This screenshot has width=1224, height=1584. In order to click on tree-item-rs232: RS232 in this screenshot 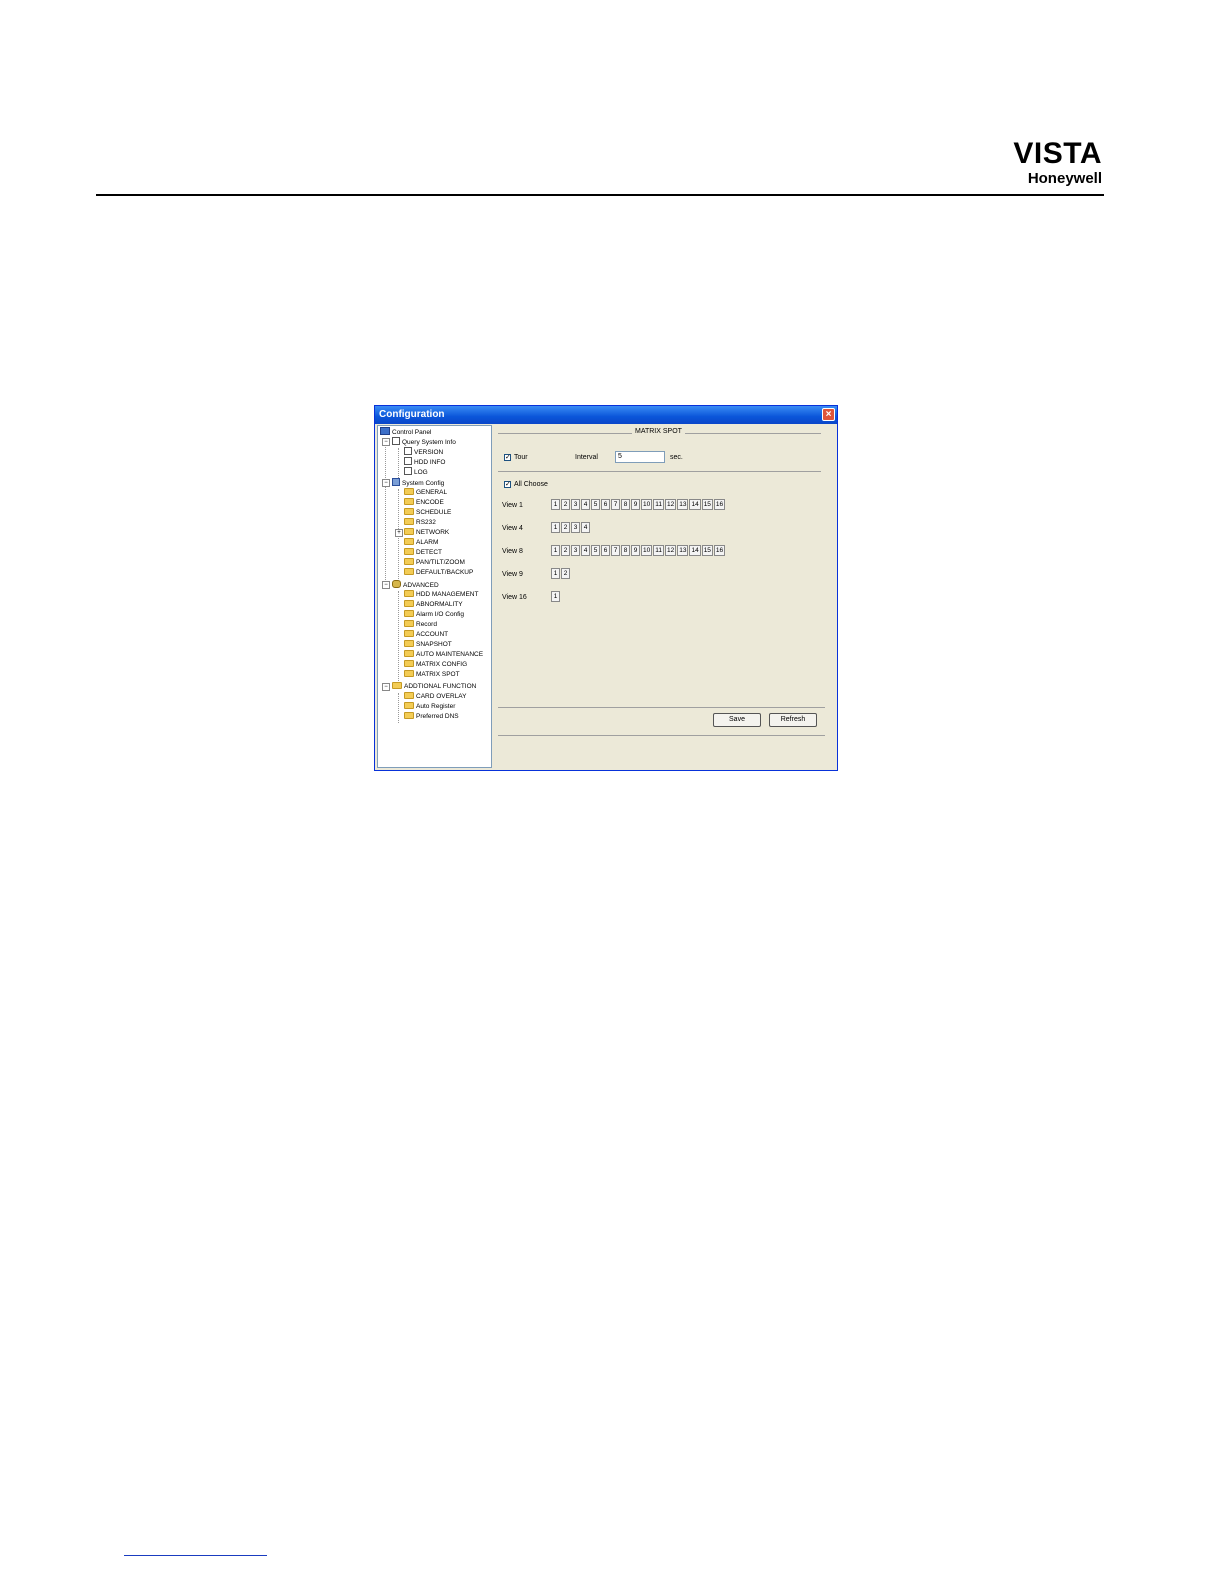, I will do `click(420, 523)`.